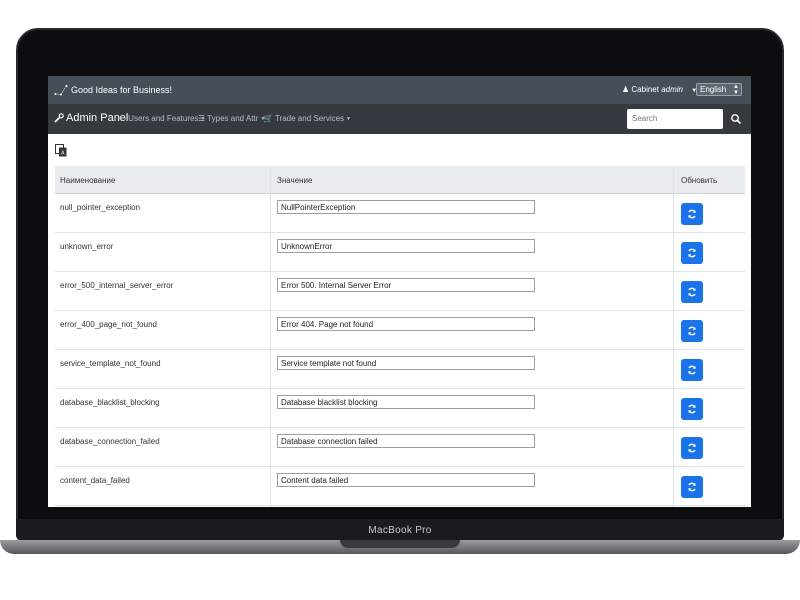 Image resolution: width=800 pixels, height=600 pixels. I want to click on users-icon: ⚇, so click(123, 118).